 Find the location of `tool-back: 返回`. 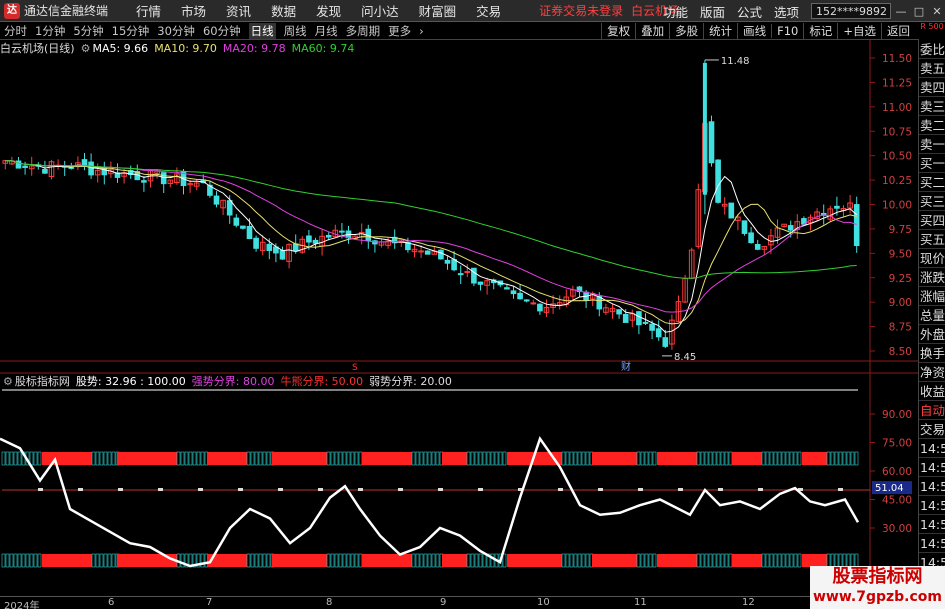

tool-back: 返回 is located at coordinates (898, 31).